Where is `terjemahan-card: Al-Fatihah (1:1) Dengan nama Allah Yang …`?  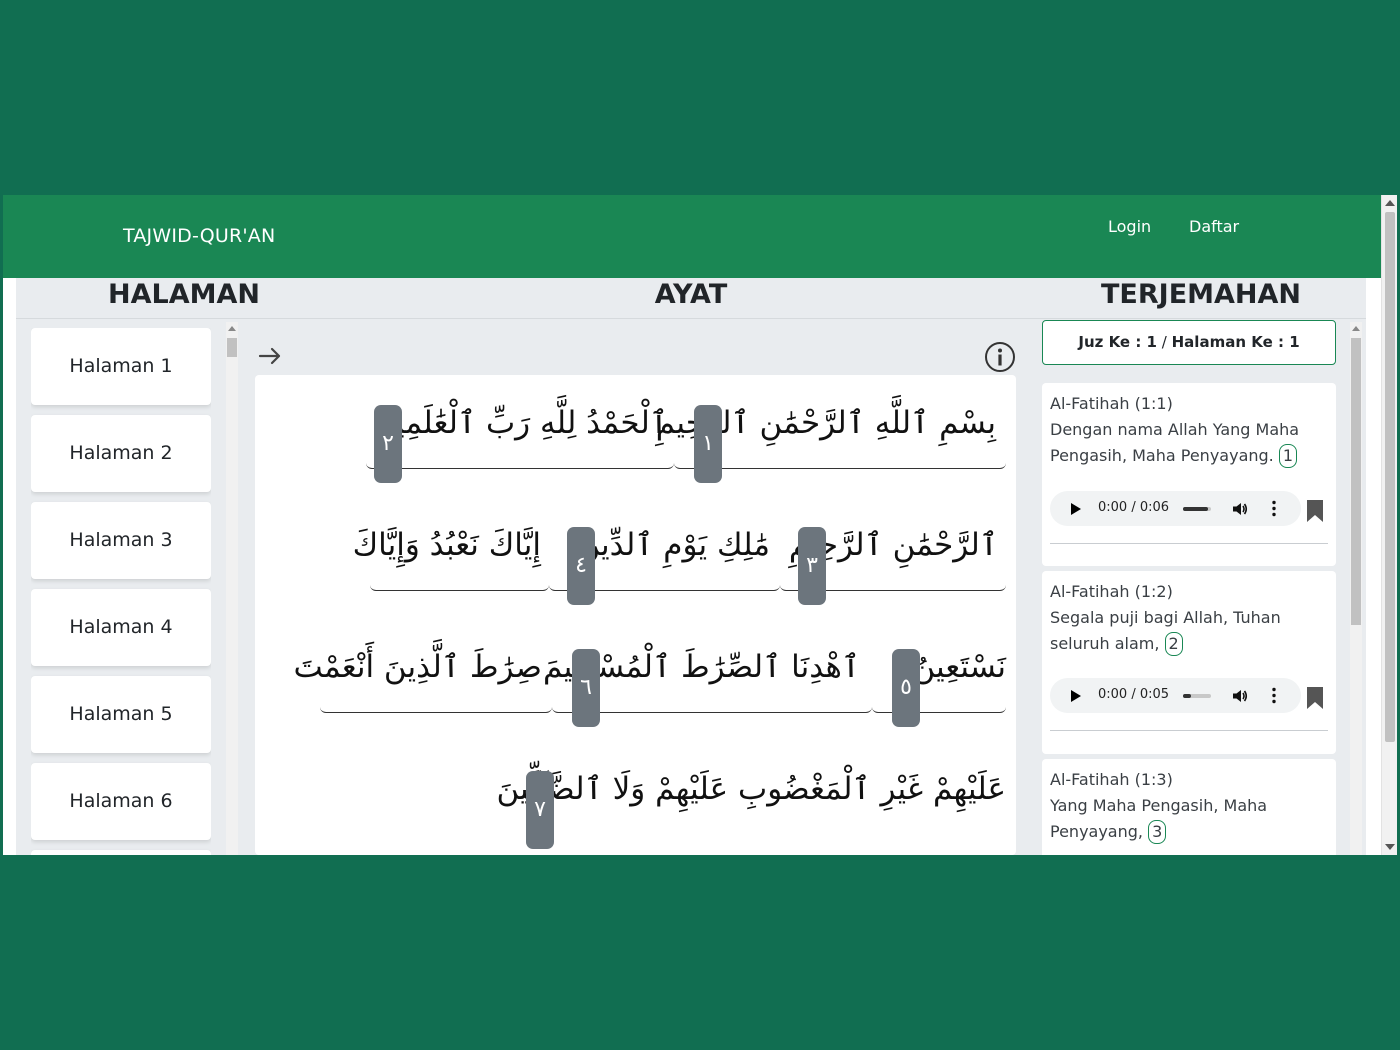 terjemahan-card: Al-Fatihah (1:1) Dengan nama Allah Yang … is located at coordinates (1189, 474).